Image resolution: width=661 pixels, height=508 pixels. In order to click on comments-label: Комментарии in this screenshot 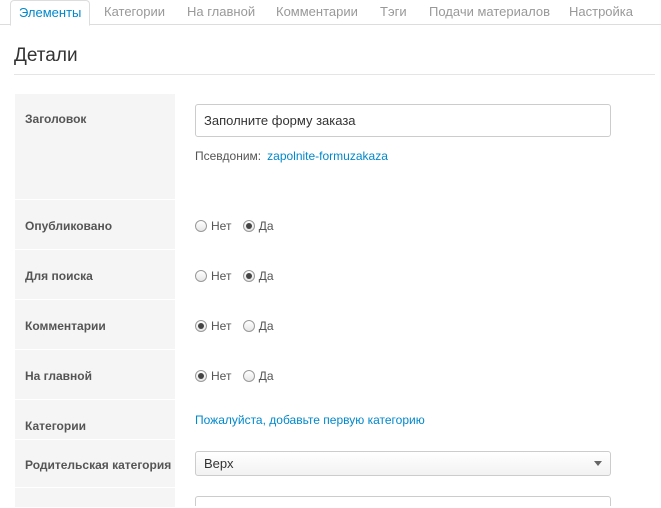, I will do `click(65, 326)`.